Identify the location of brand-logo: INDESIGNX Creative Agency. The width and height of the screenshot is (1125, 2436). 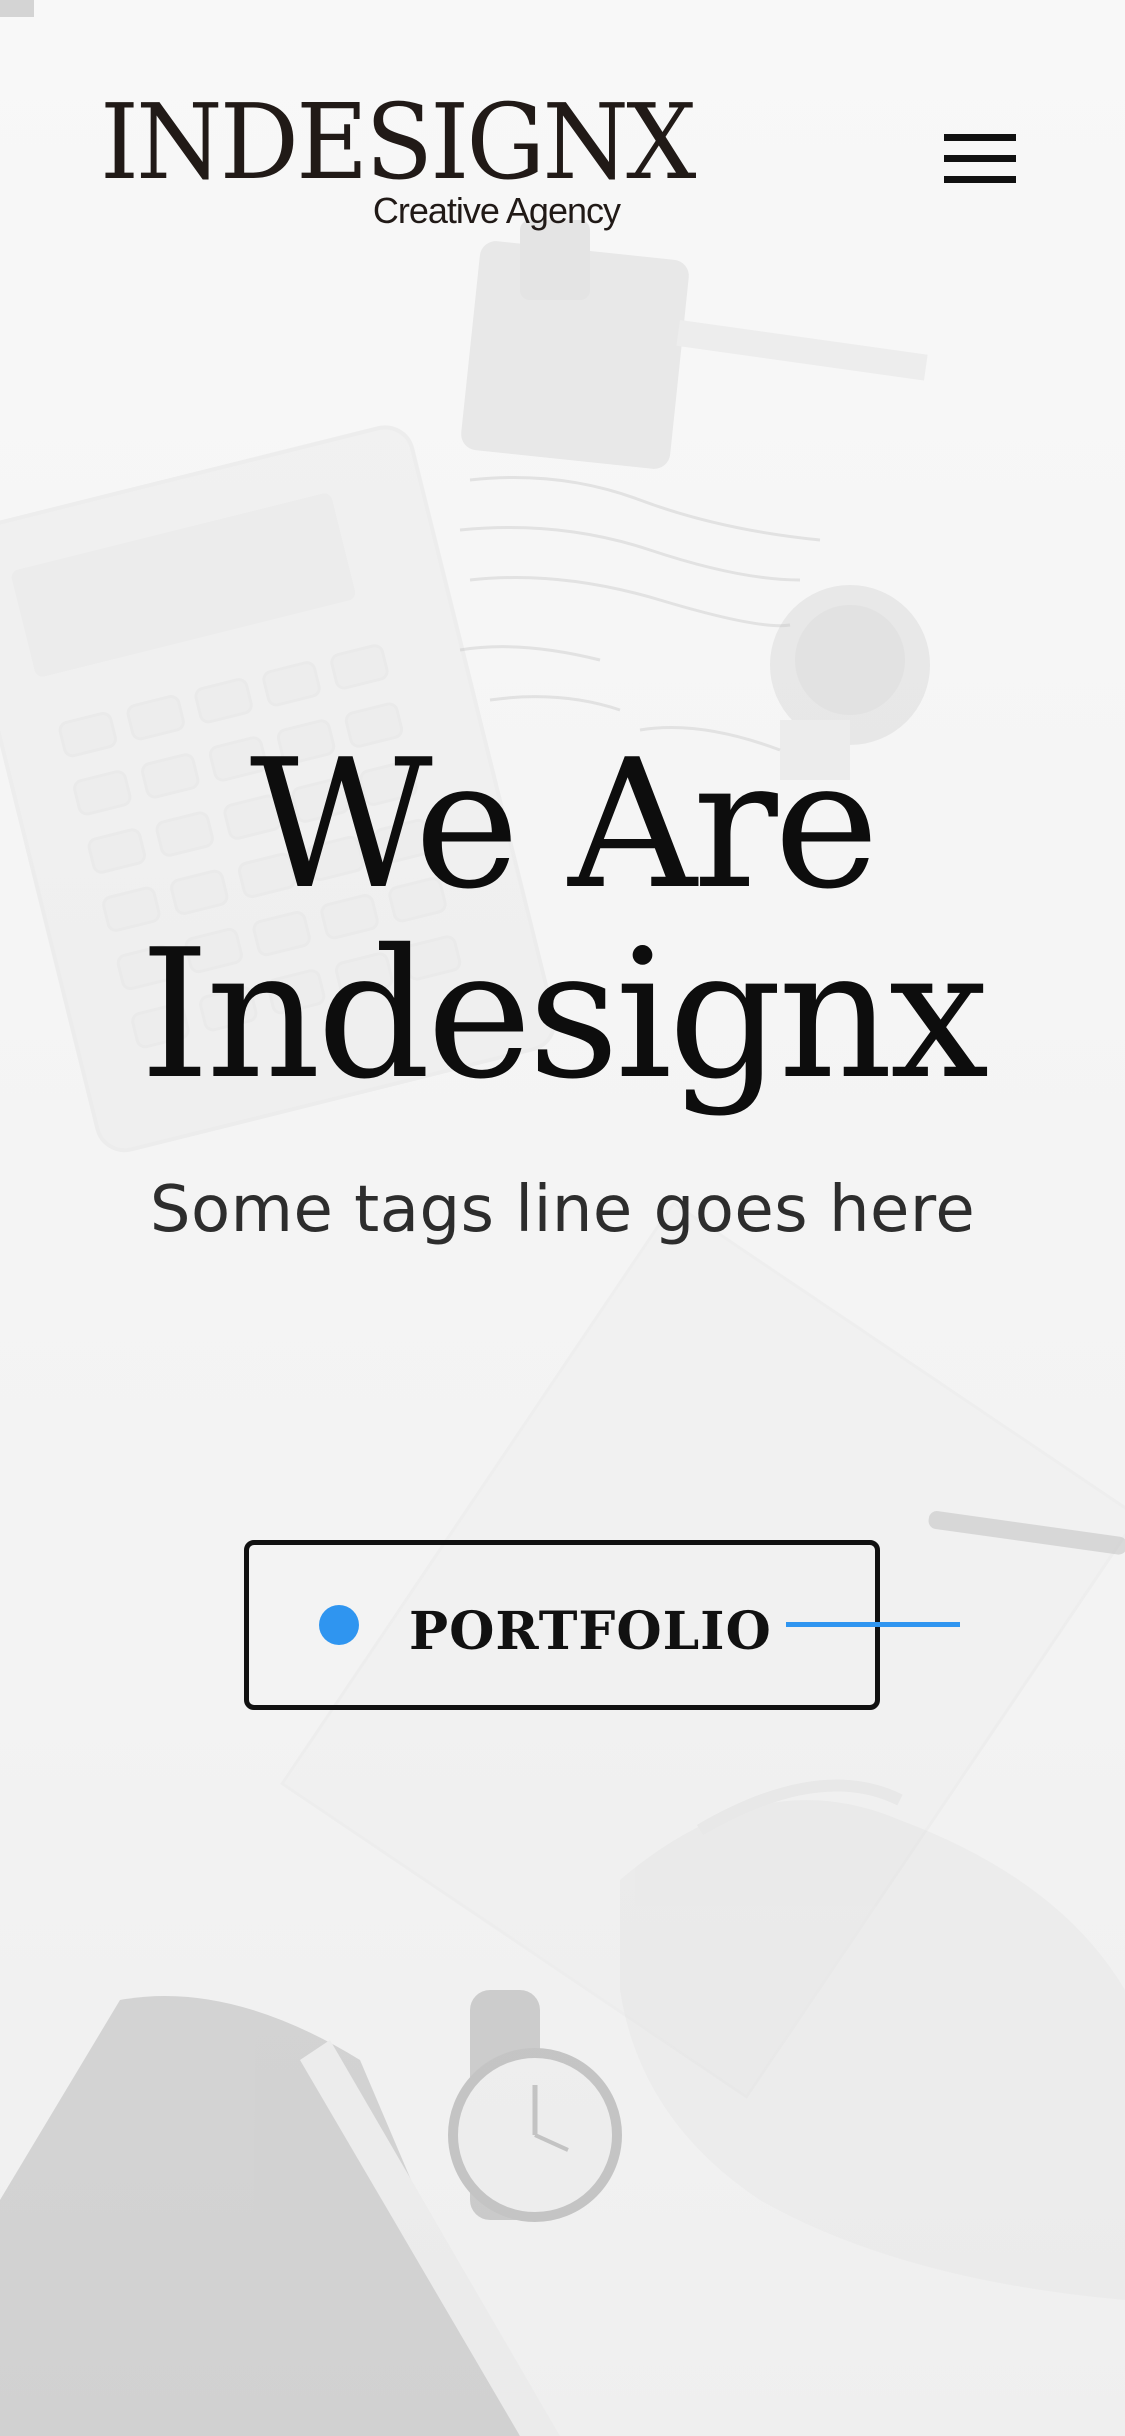
(398, 165).